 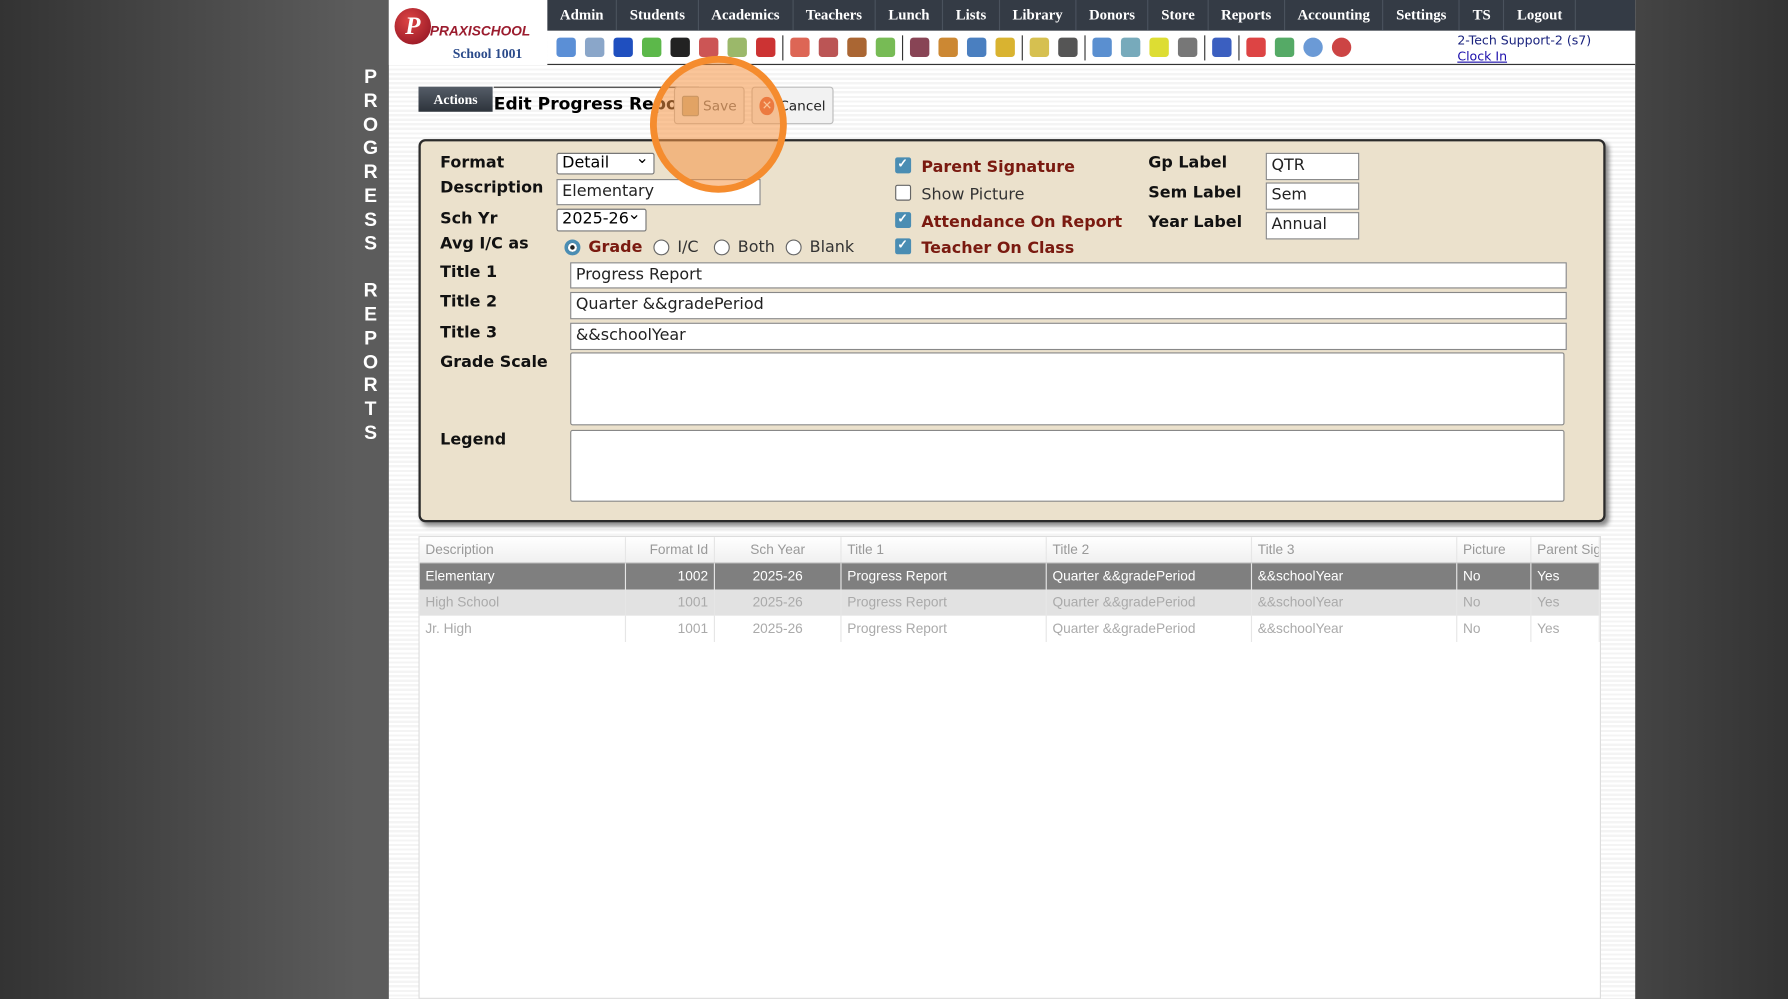 What do you see at coordinates (484, 244) in the screenshot?
I see `label-avg: Avg I/C as` at bounding box center [484, 244].